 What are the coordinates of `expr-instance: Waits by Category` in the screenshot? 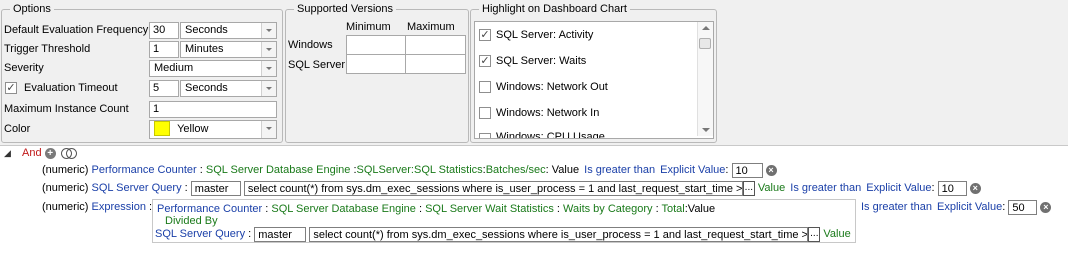 It's located at (607, 209).